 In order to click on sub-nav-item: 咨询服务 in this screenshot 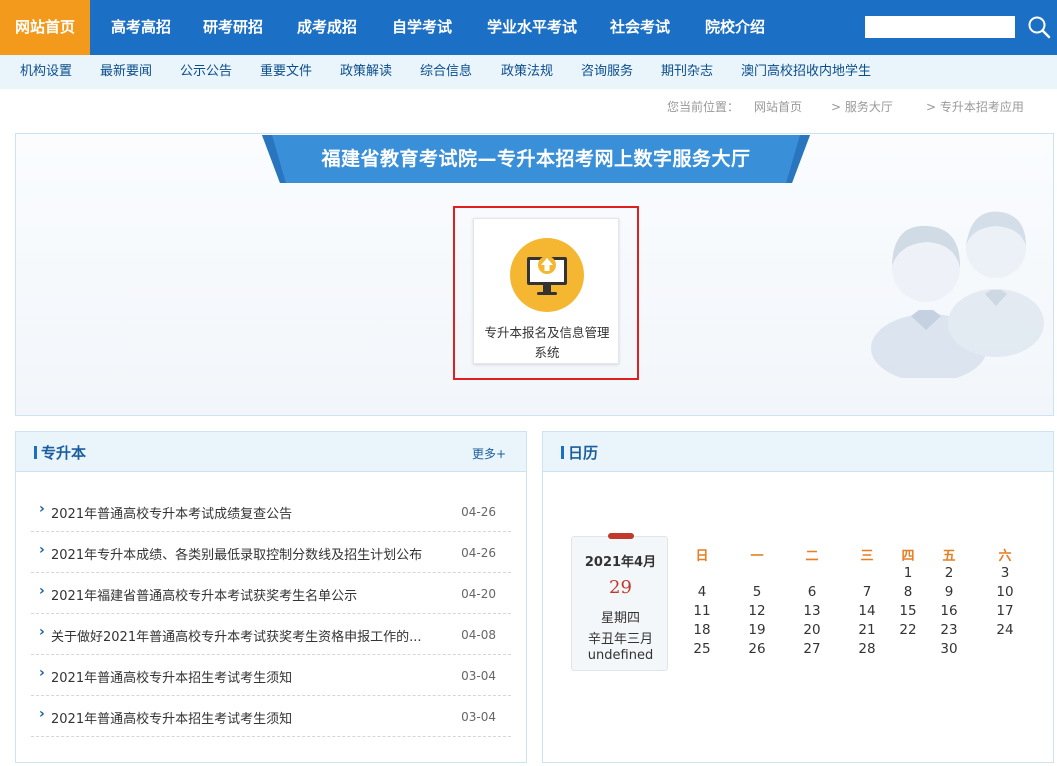, I will do `click(607, 72)`.